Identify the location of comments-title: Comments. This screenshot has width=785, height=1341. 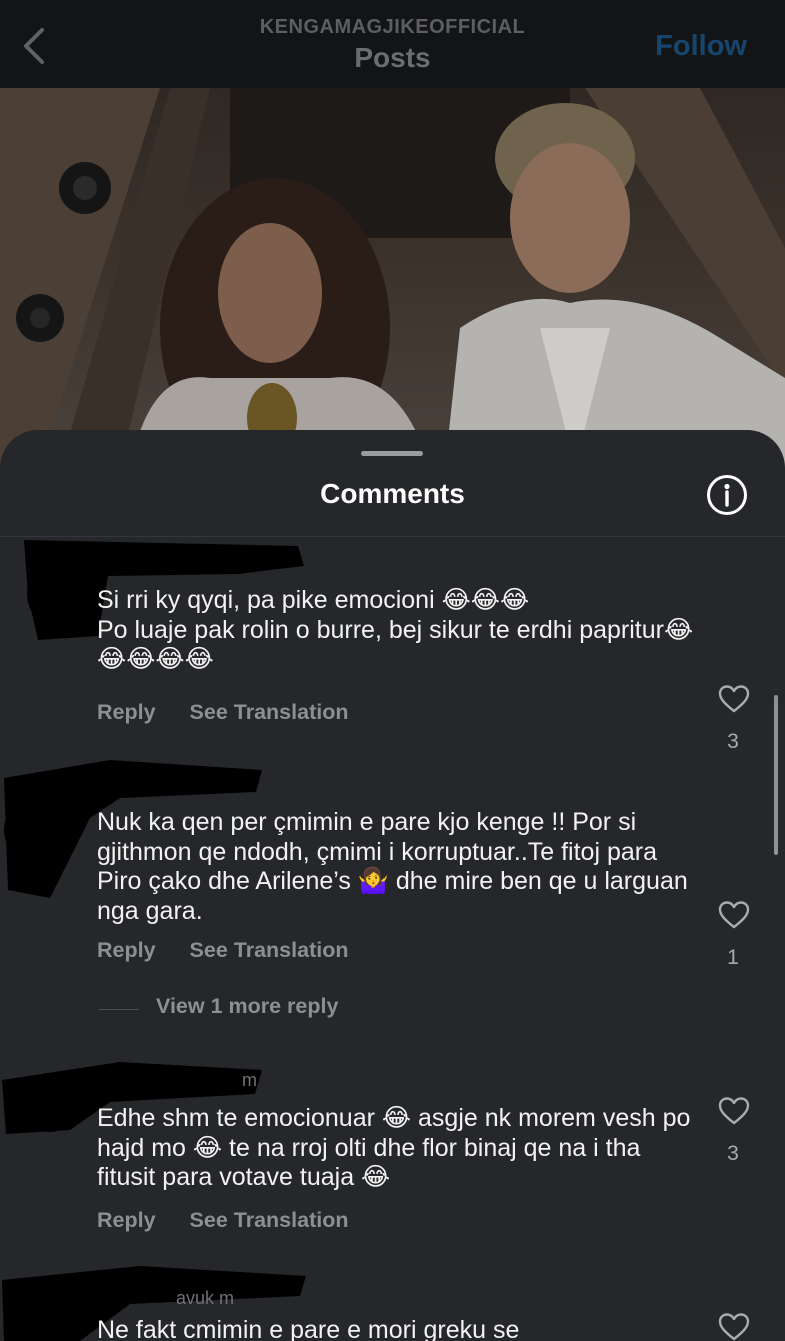
(392, 493).